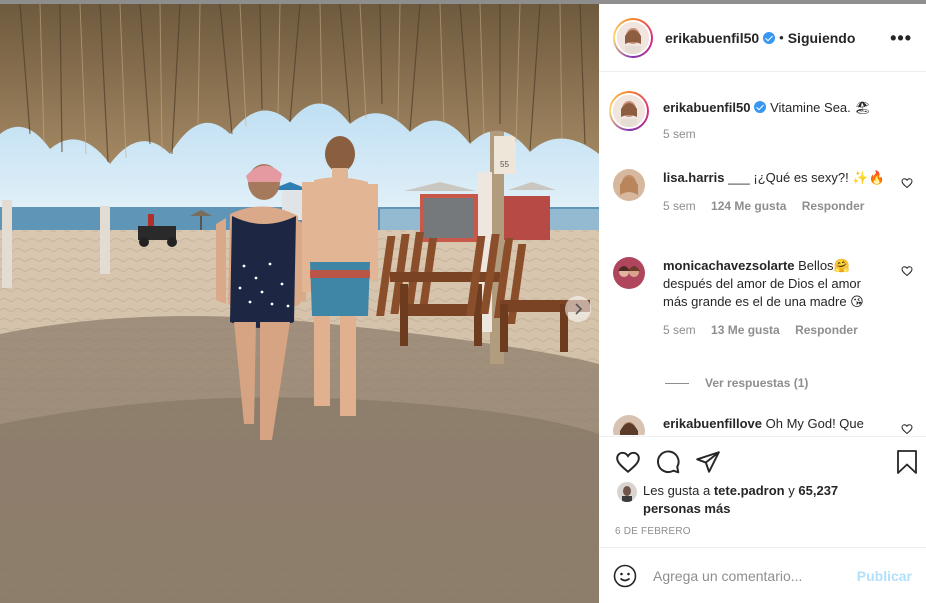  What do you see at coordinates (814, 423) in the screenshot?
I see `comment-text: Oh My God! Que` at bounding box center [814, 423].